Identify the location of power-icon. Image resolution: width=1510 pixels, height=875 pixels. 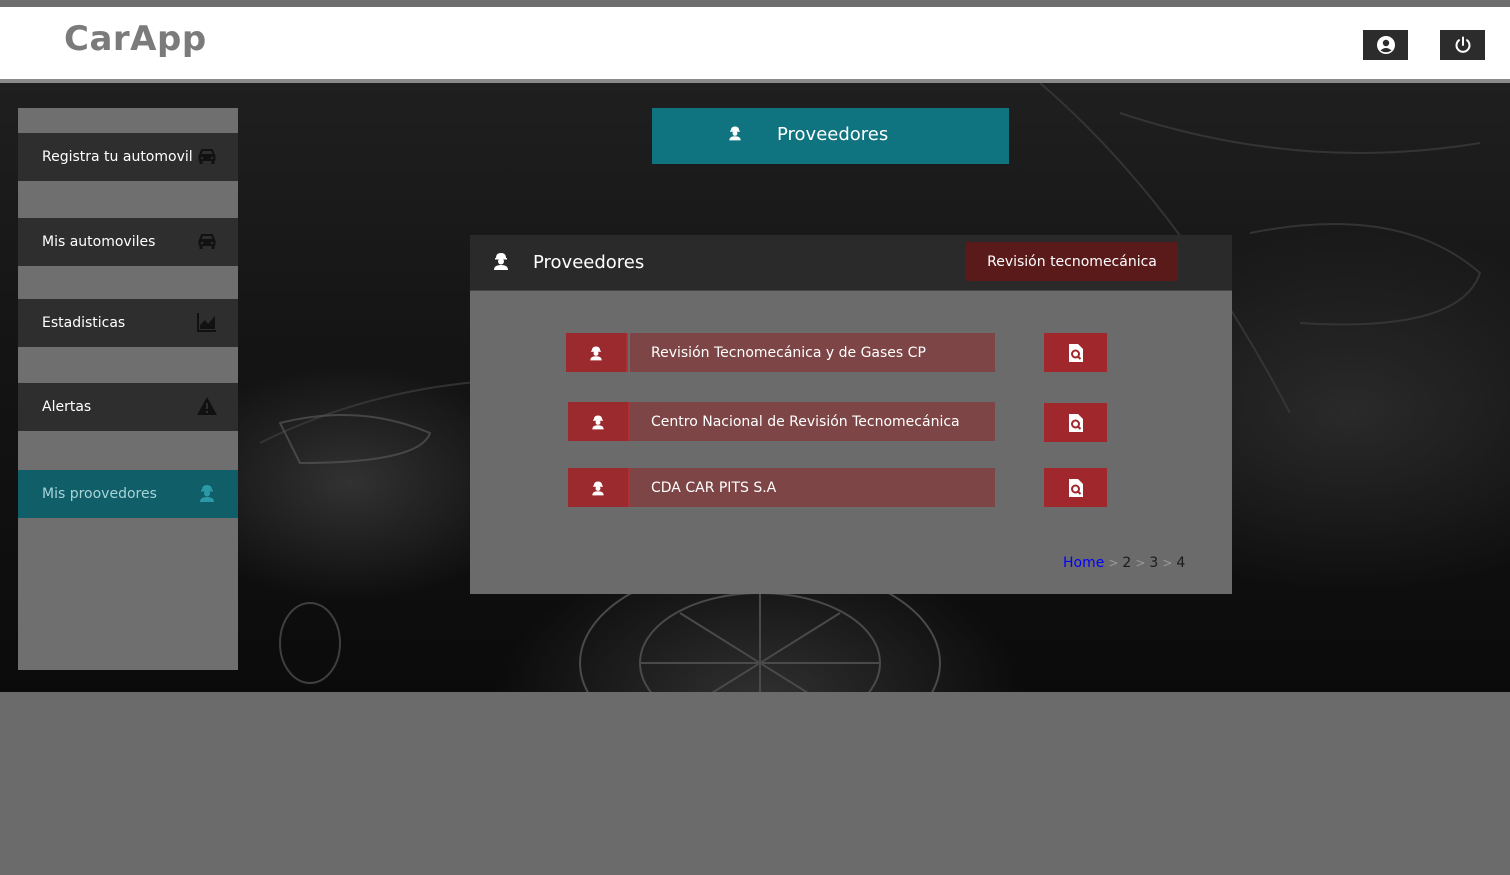
(1462, 44).